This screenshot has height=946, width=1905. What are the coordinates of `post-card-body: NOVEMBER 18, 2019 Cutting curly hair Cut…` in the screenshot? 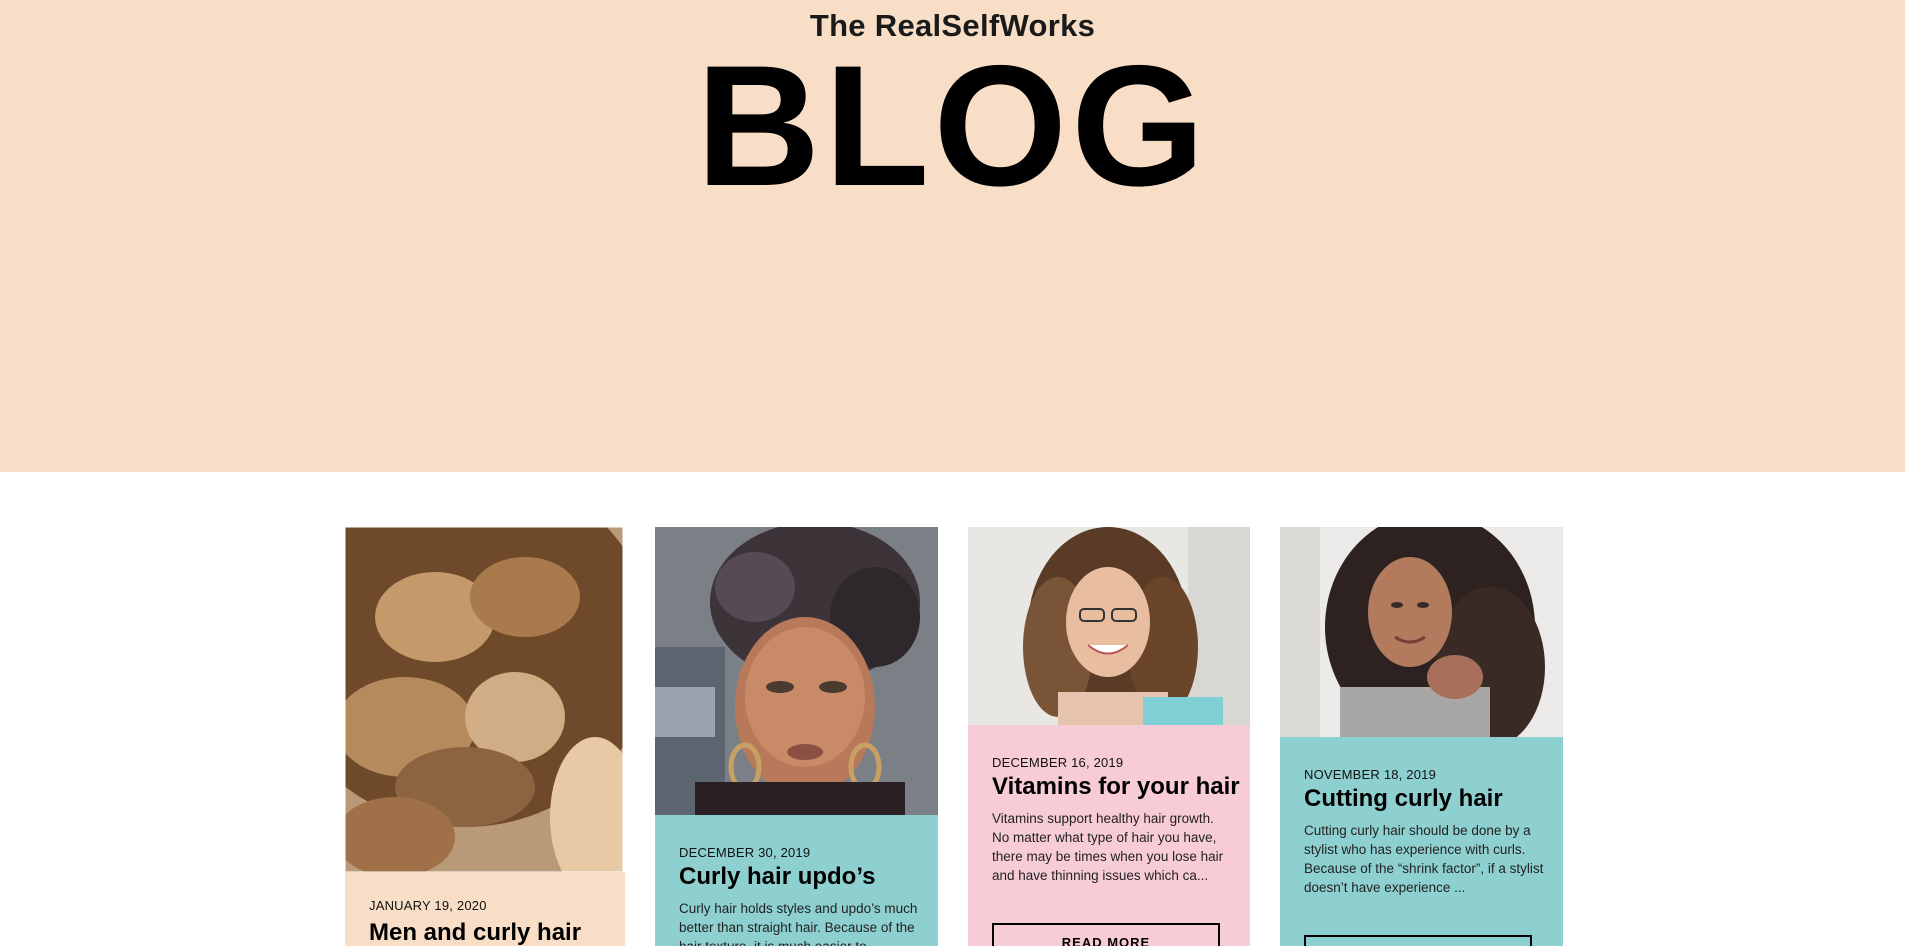 It's located at (1421, 841).